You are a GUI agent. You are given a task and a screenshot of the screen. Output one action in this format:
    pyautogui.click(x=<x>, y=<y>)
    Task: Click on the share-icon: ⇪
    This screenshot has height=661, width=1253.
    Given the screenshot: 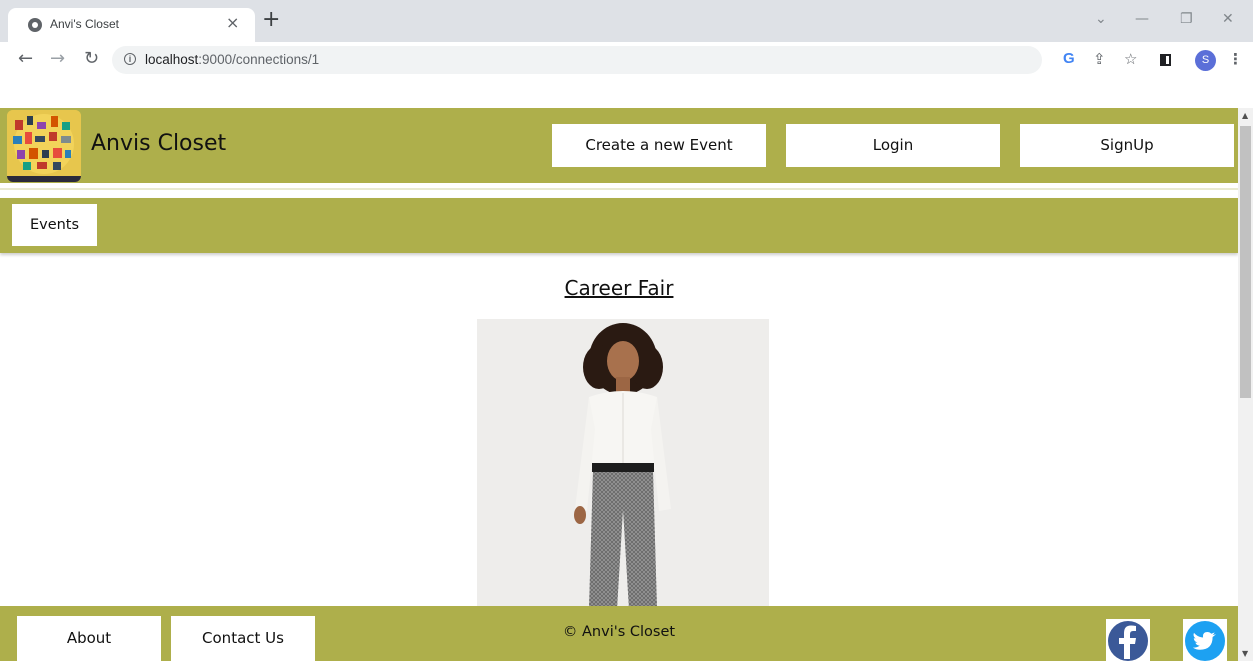 What is the action you would take?
    pyautogui.click(x=1099, y=59)
    